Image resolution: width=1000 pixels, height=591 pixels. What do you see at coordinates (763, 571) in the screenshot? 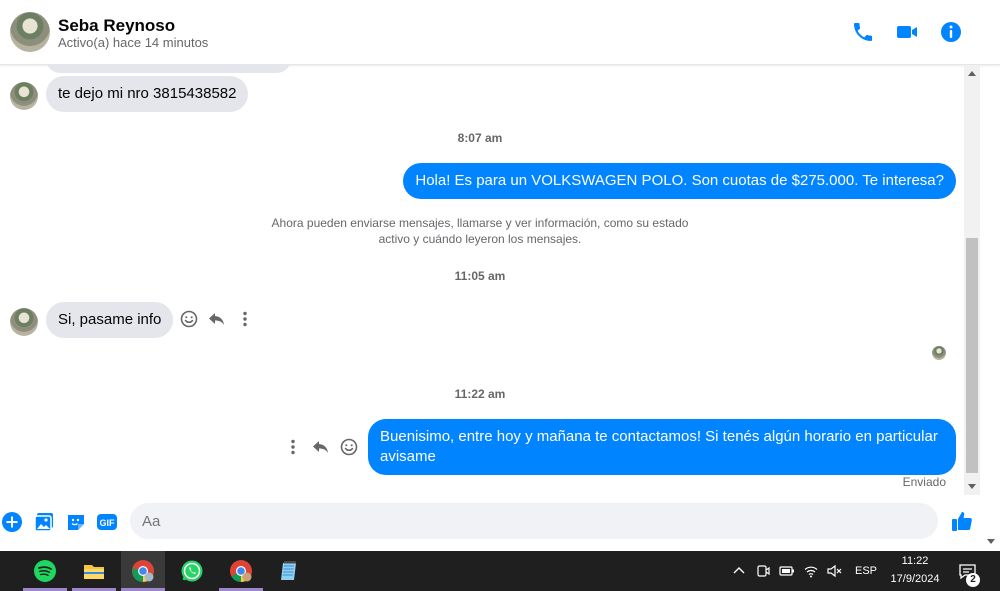
I see `meet-now-icon` at bounding box center [763, 571].